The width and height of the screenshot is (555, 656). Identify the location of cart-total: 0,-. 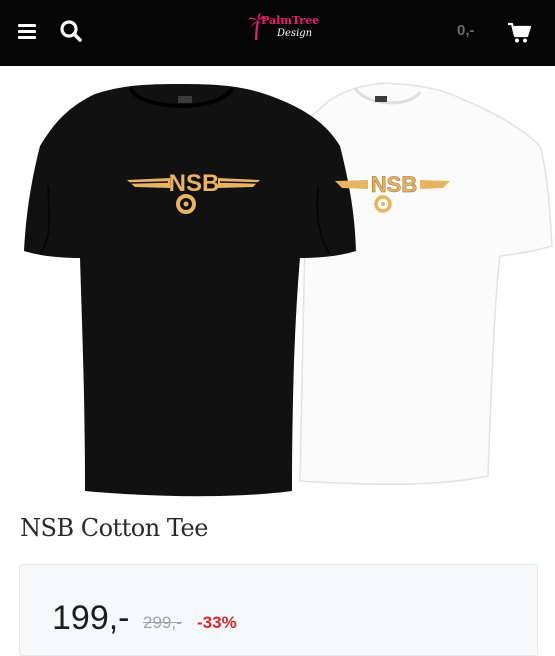
(466, 30).